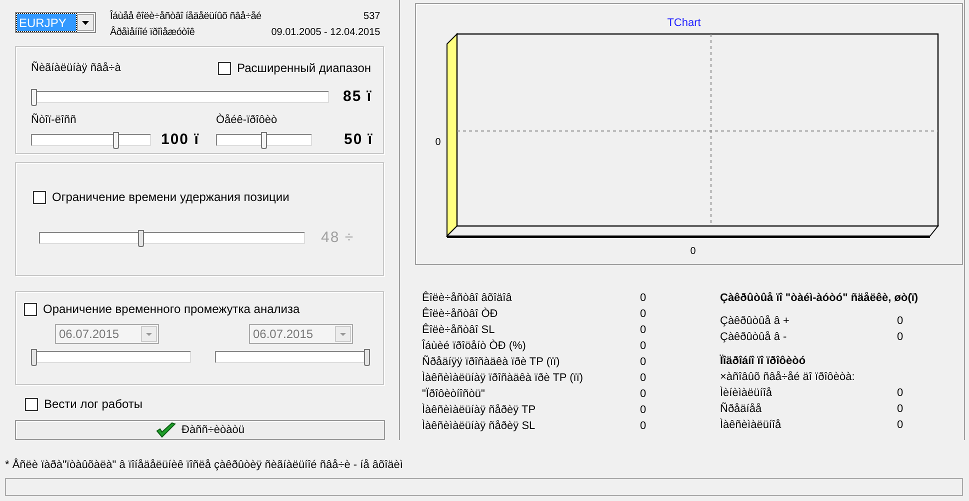  I want to click on x-axis-label: 0, so click(693, 251).